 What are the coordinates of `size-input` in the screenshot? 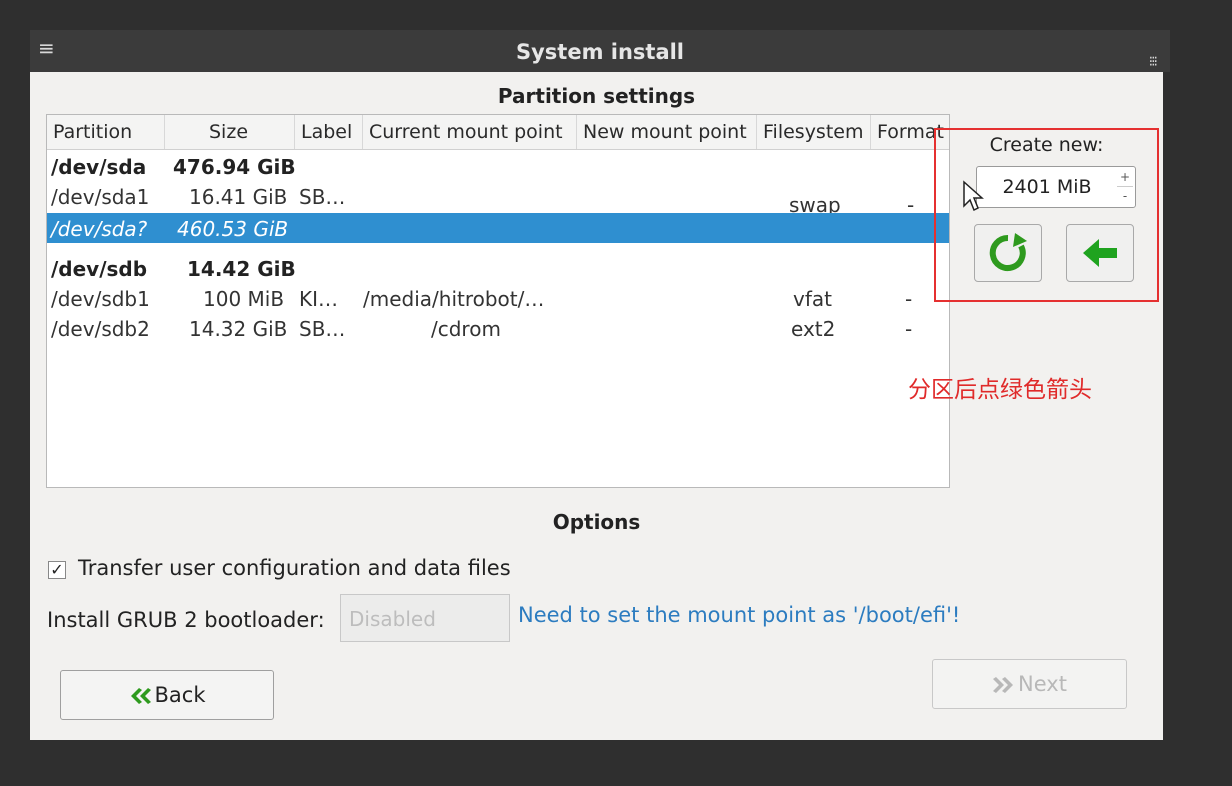 It's located at (1047, 187).